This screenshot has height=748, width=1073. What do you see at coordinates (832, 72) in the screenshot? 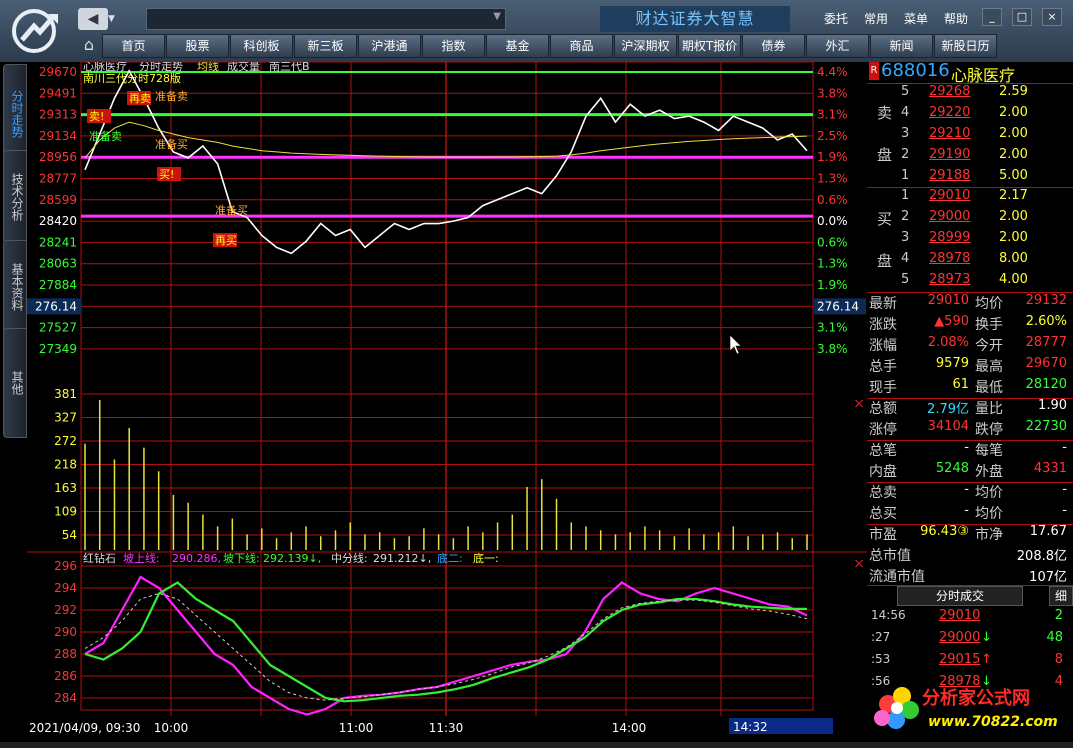
I see `pct-tick-label: 4.4%` at bounding box center [832, 72].